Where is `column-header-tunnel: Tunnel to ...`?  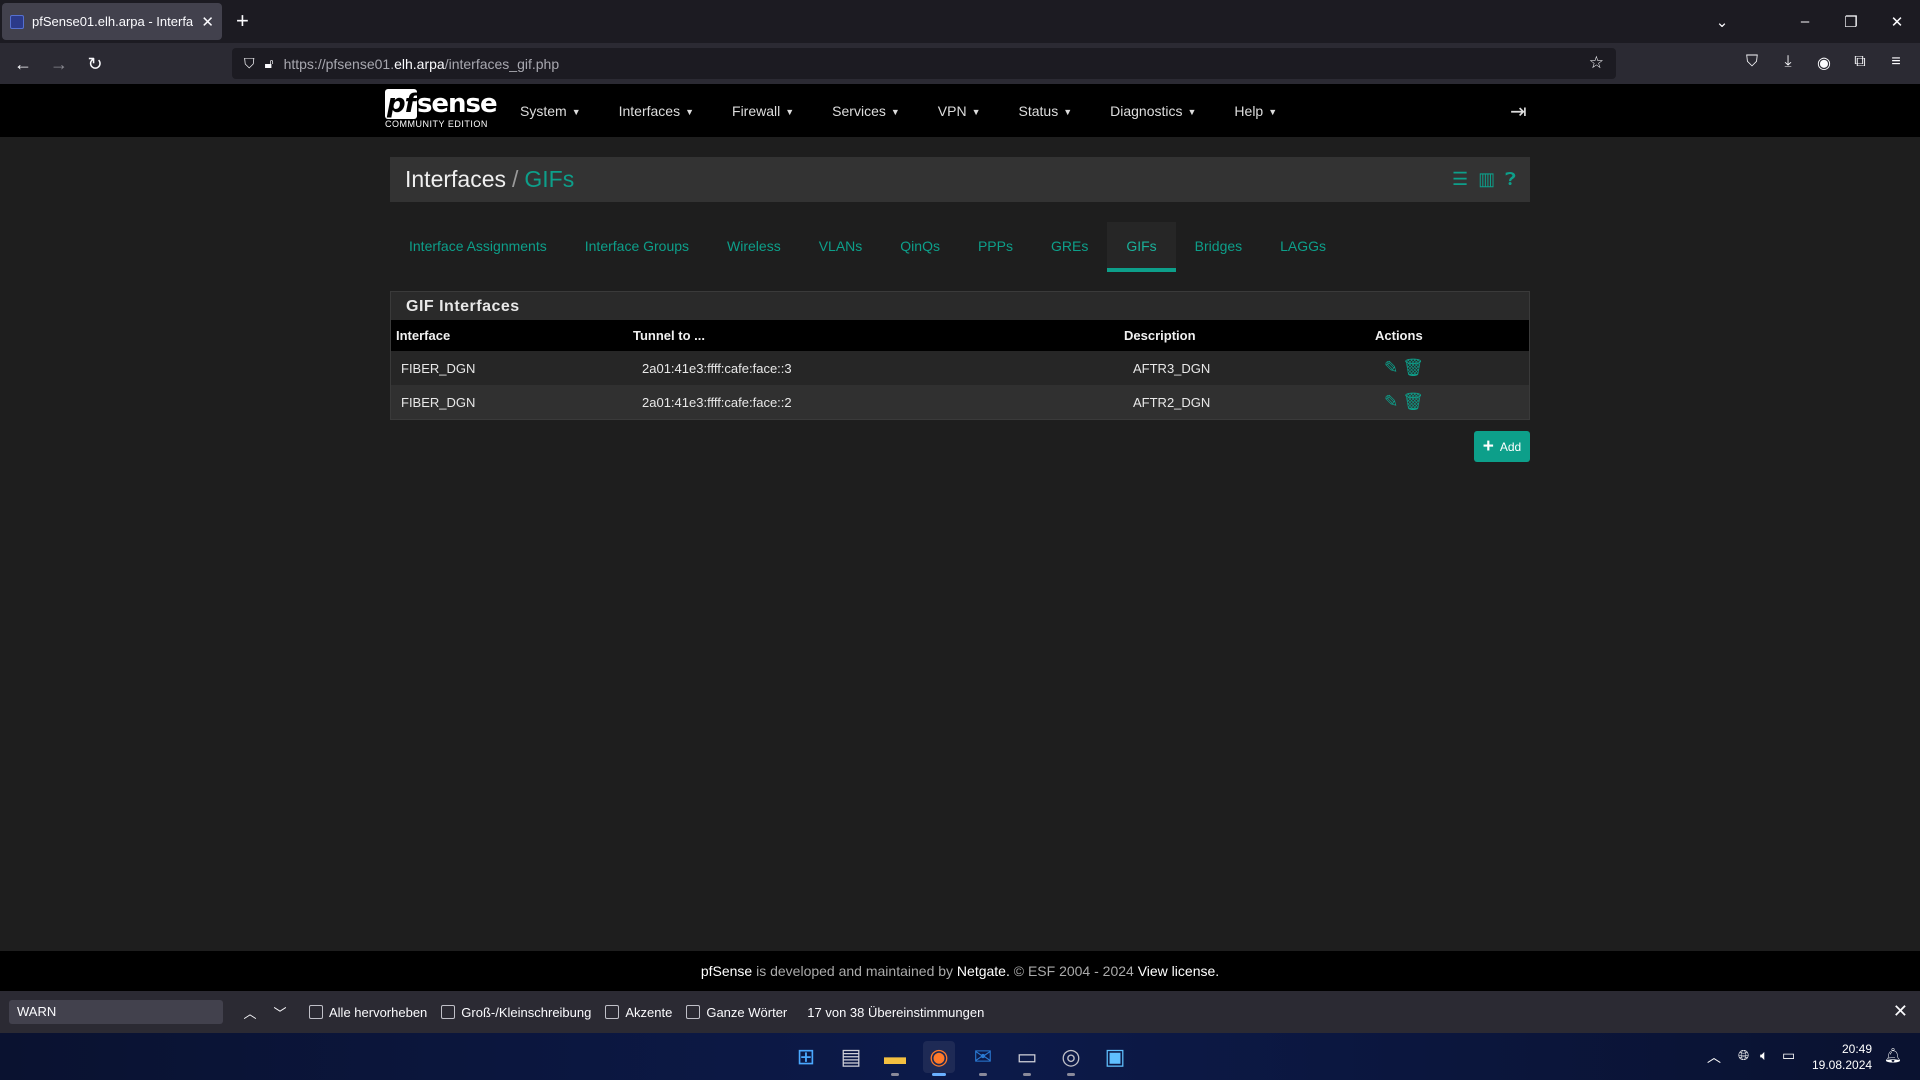 column-header-tunnel: Tunnel to ... is located at coordinates (669, 335).